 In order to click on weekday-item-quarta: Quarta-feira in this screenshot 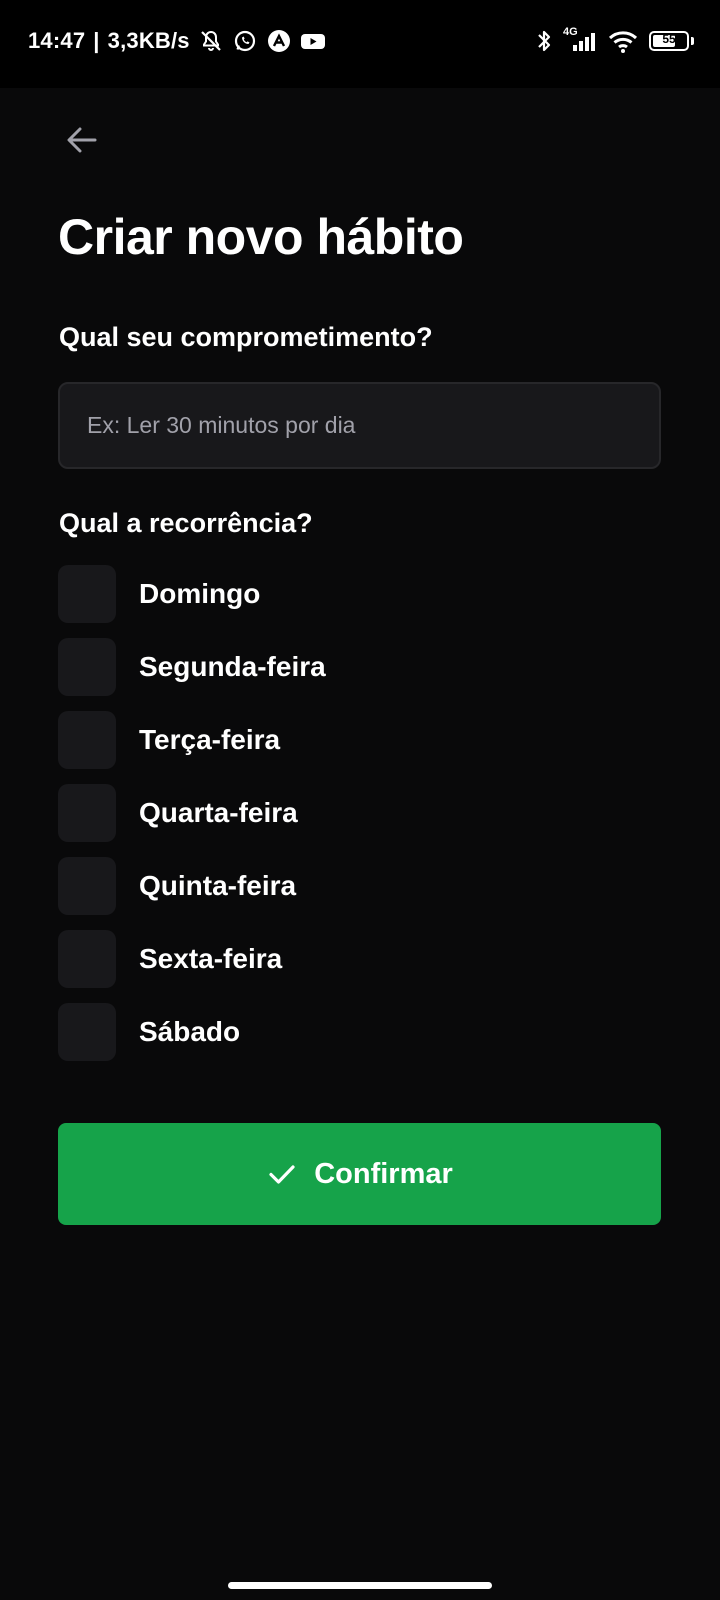, I will do `click(192, 813)`.